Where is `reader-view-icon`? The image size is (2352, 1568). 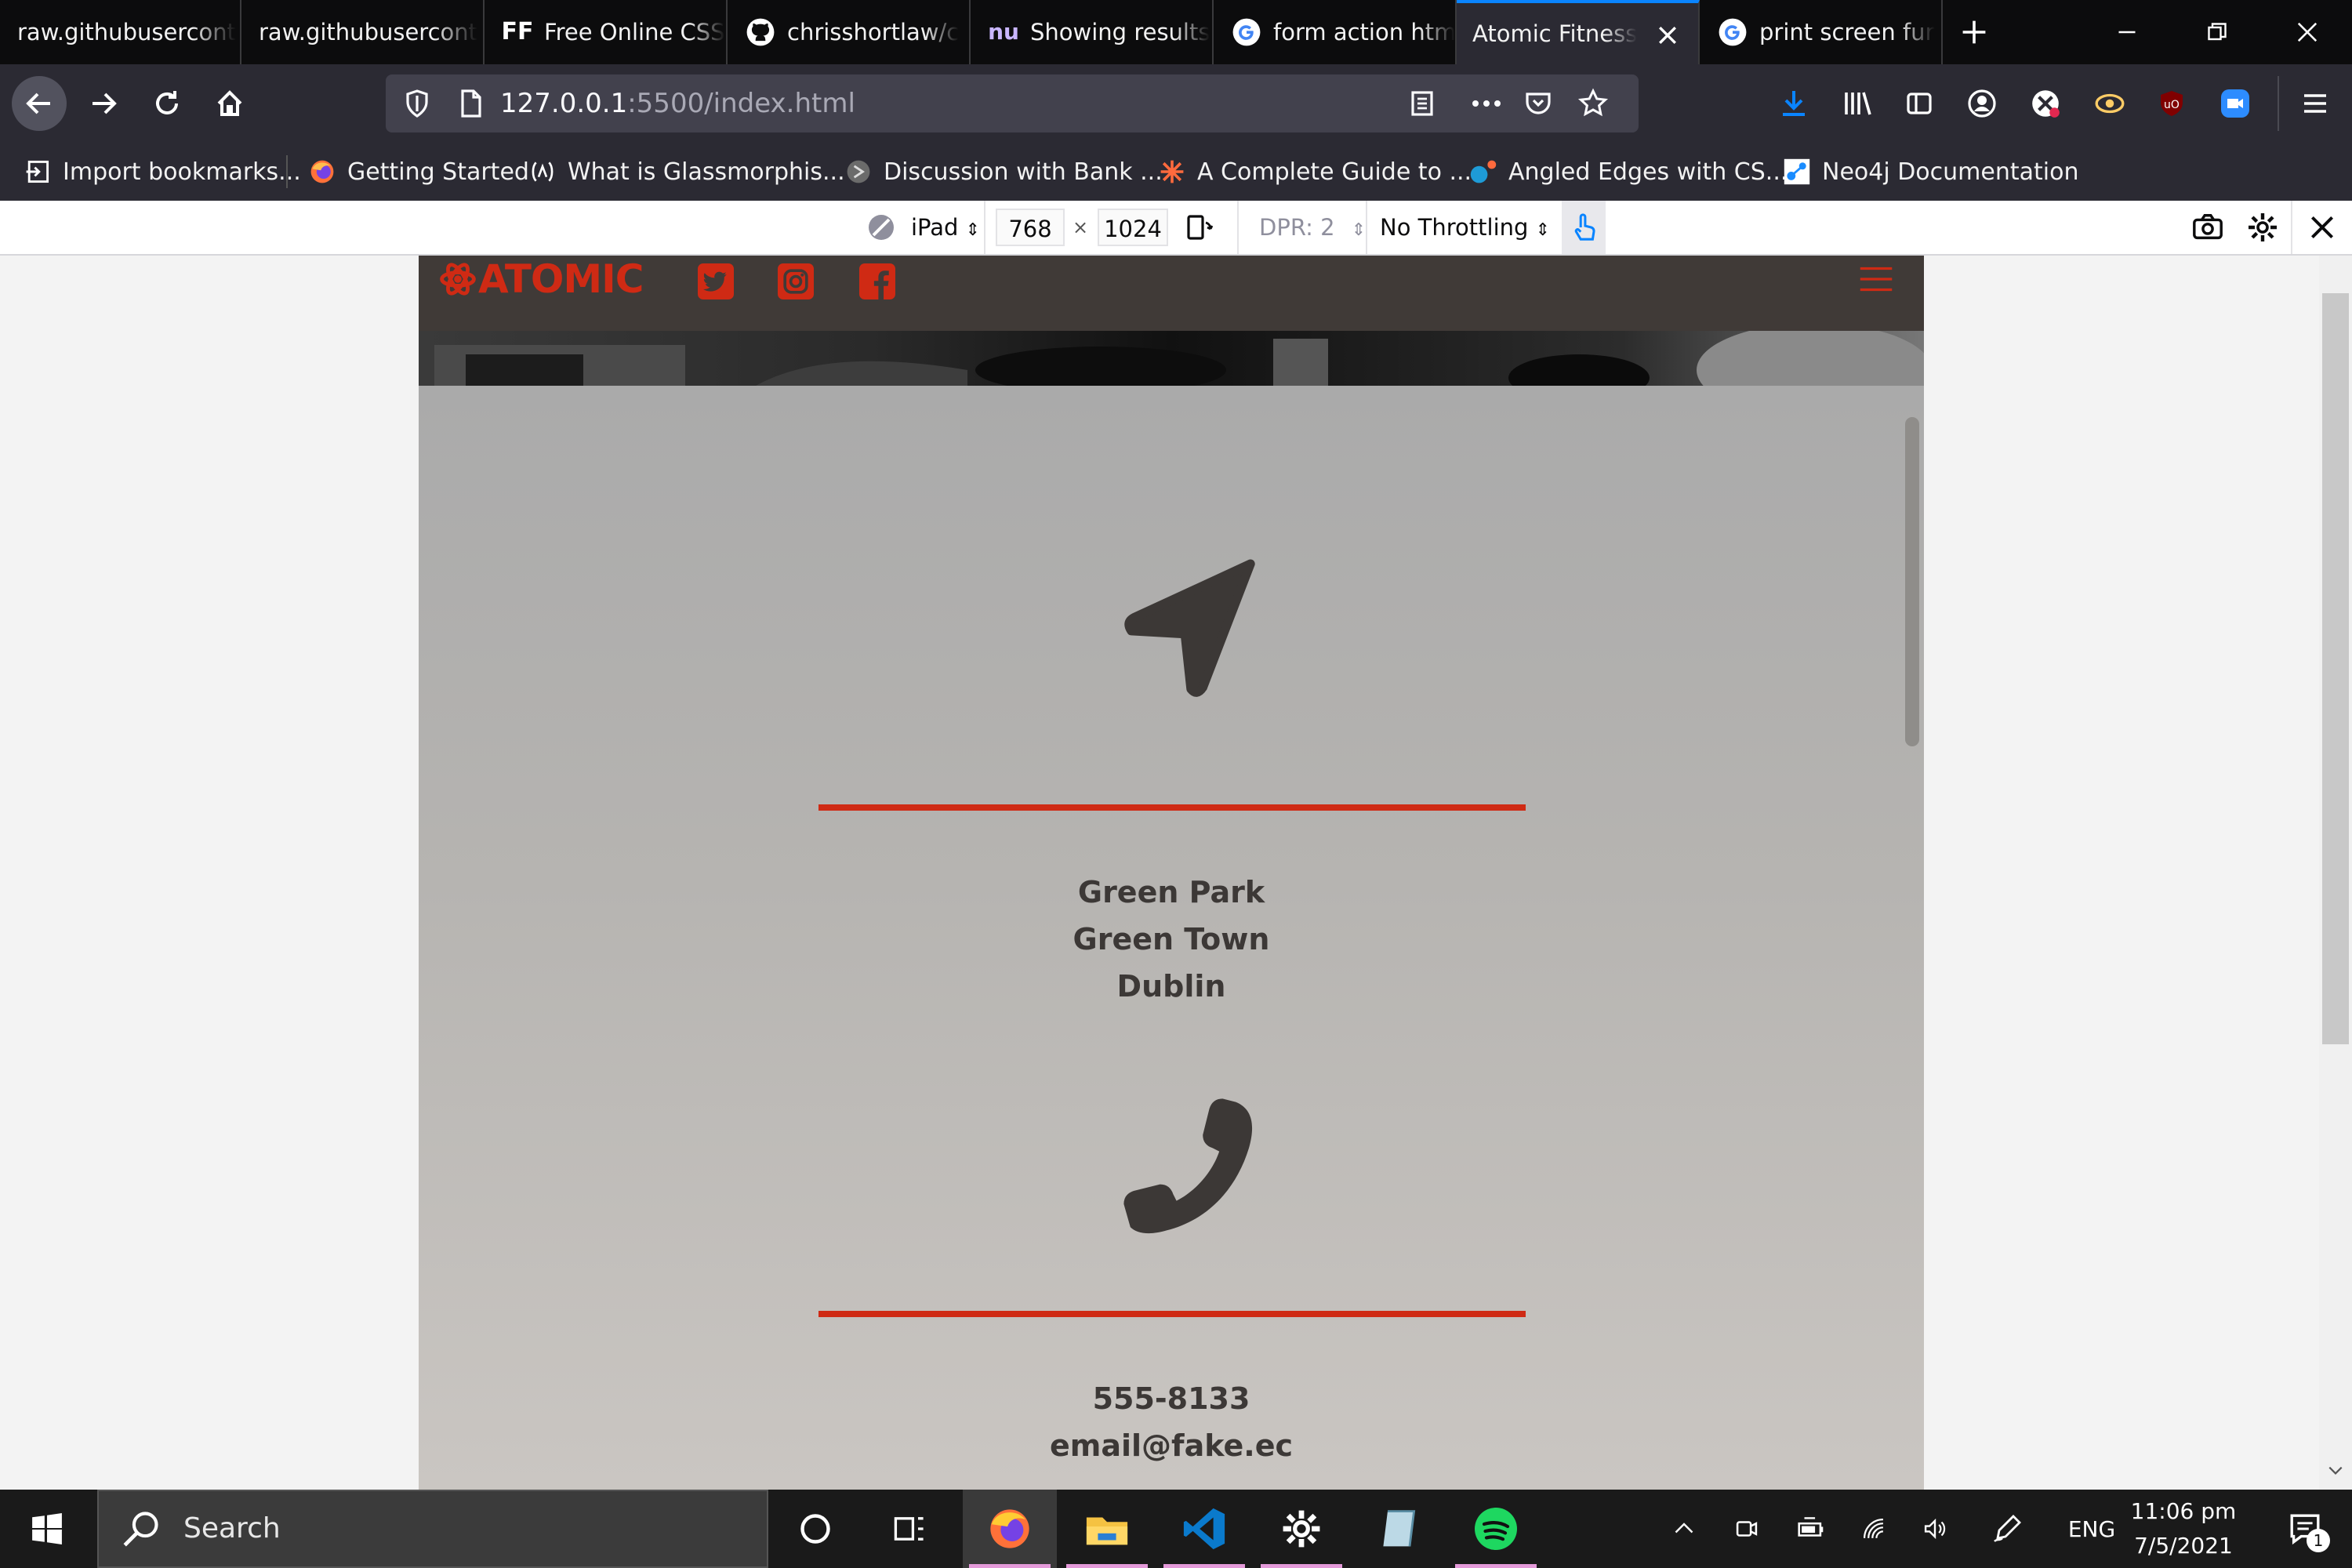 reader-view-icon is located at coordinates (1422, 103).